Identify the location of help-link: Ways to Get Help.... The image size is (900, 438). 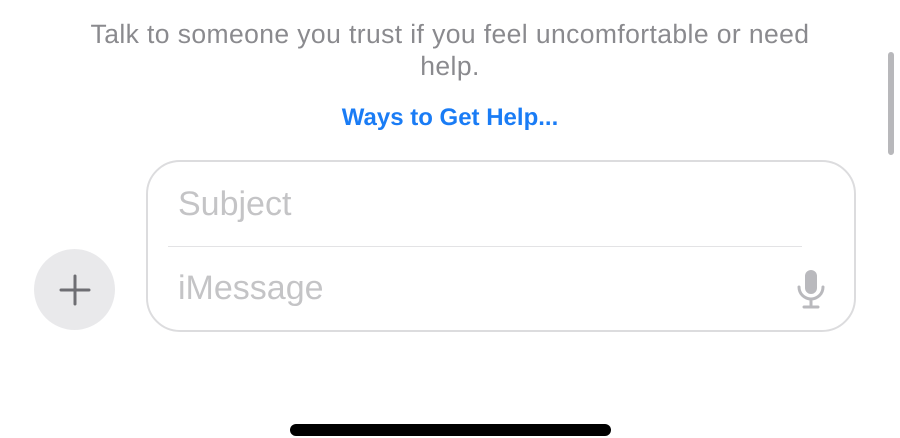
(450, 118).